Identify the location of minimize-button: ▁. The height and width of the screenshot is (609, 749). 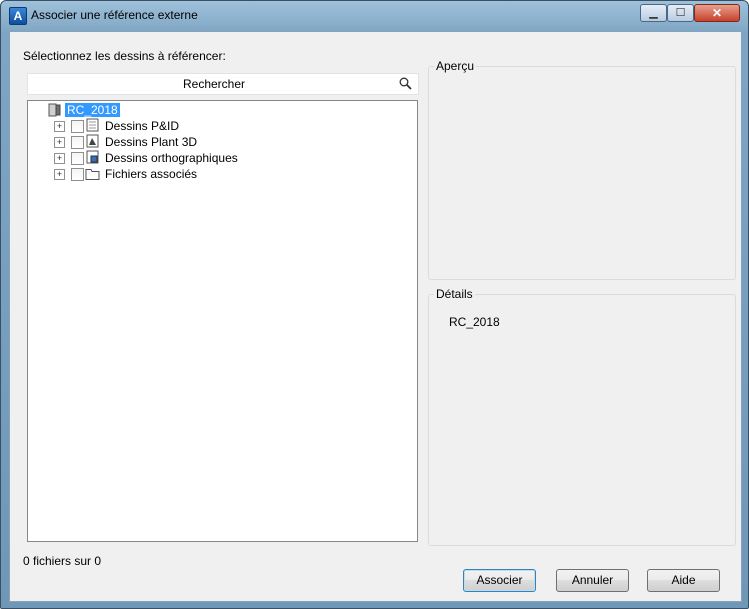
(653, 13).